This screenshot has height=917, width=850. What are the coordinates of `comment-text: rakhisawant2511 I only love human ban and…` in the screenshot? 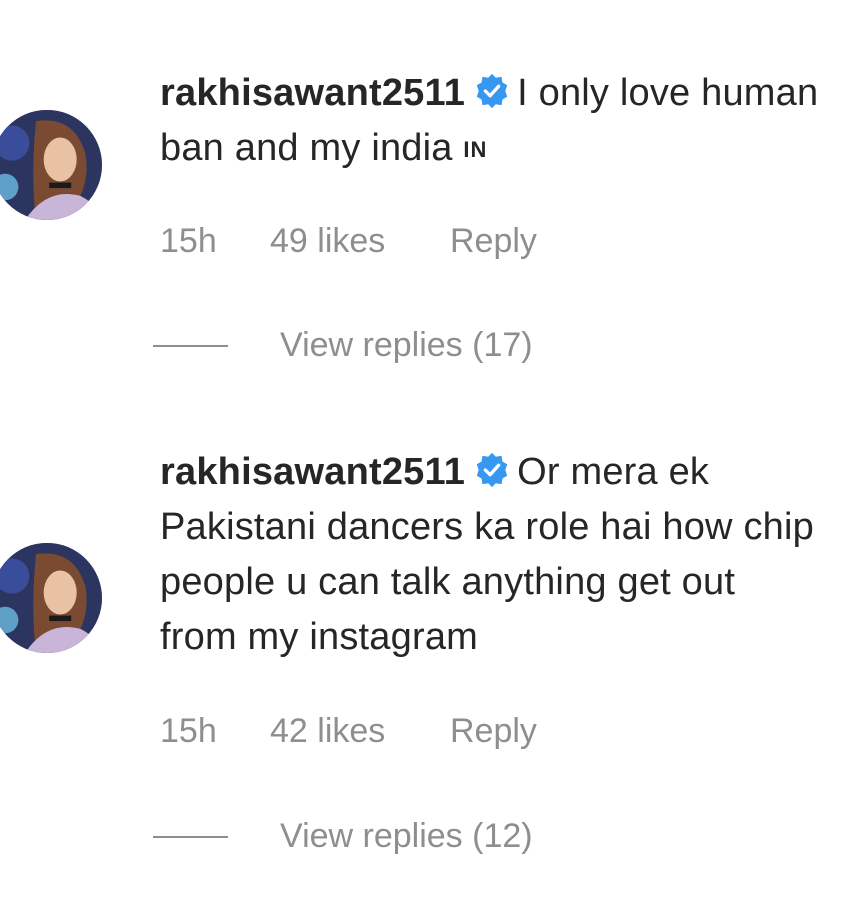 It's located at (490, 121).